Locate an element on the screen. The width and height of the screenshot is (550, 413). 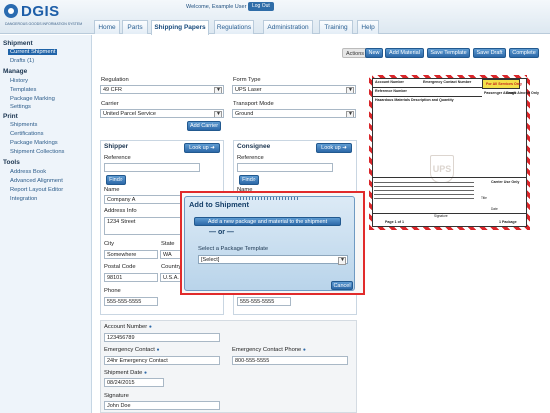
globe-icon is located at coordinates (11, 11).